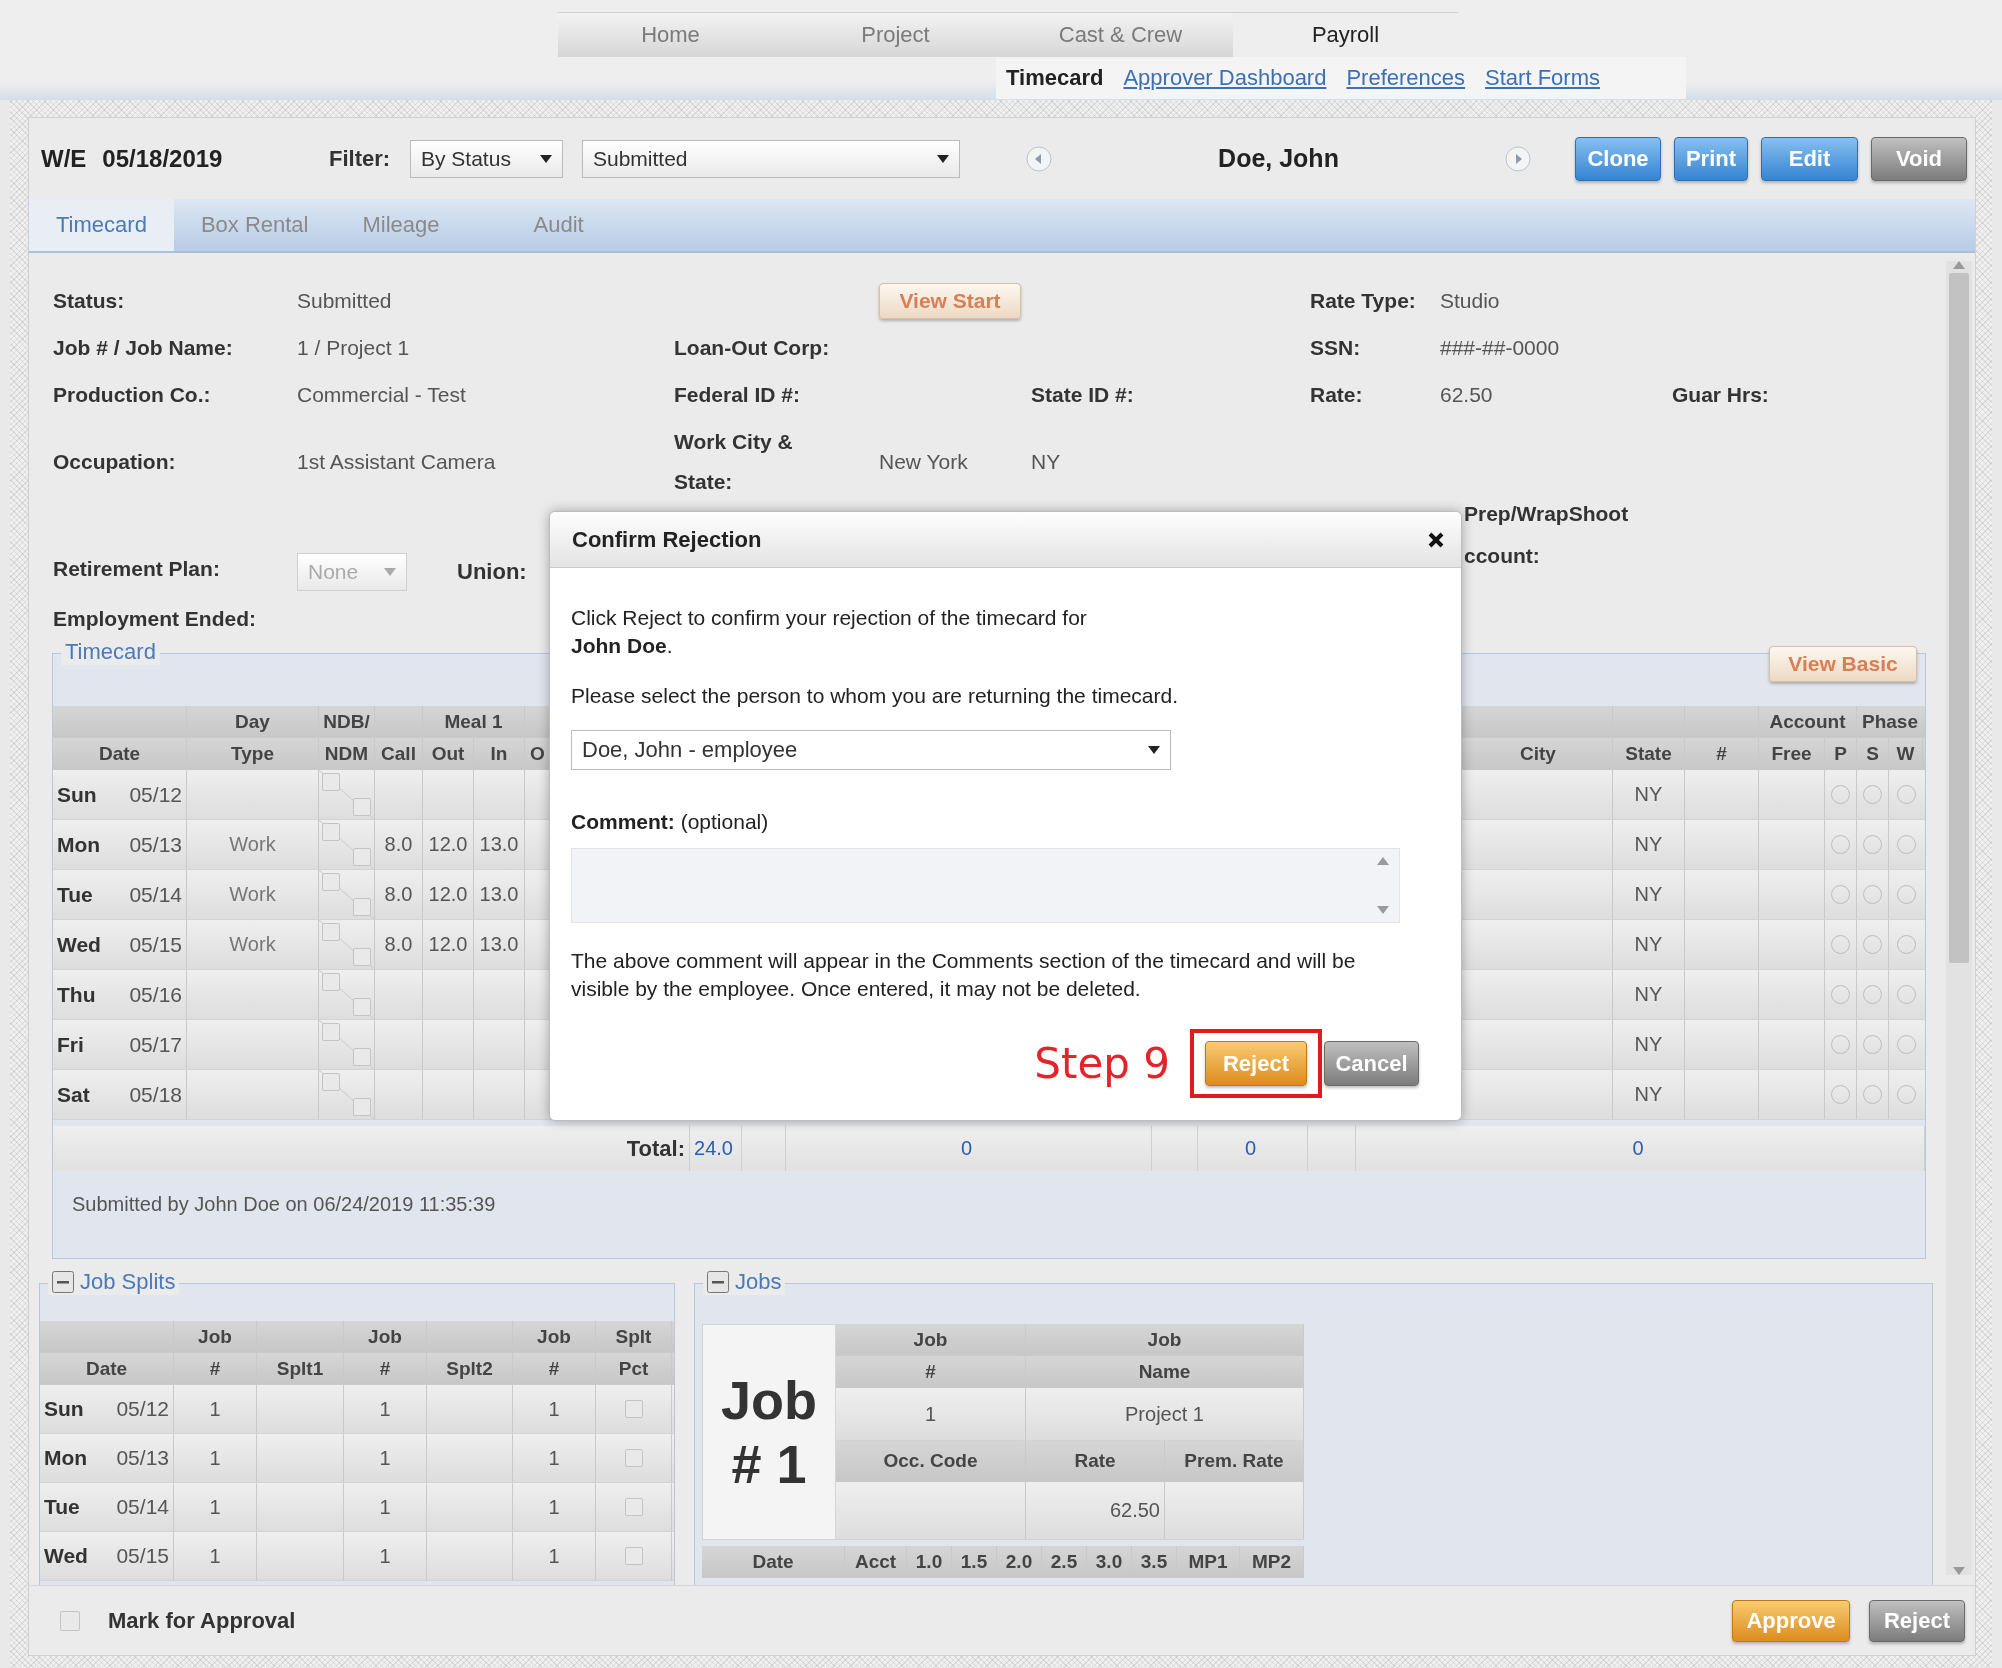 The height and width of the screenshot is (1668, 2002). What do you see at coordinates (871, 750) in the screenshot?
I see `recipient-dropdown: Doe, John - employee` at bounding box center [871, 750].